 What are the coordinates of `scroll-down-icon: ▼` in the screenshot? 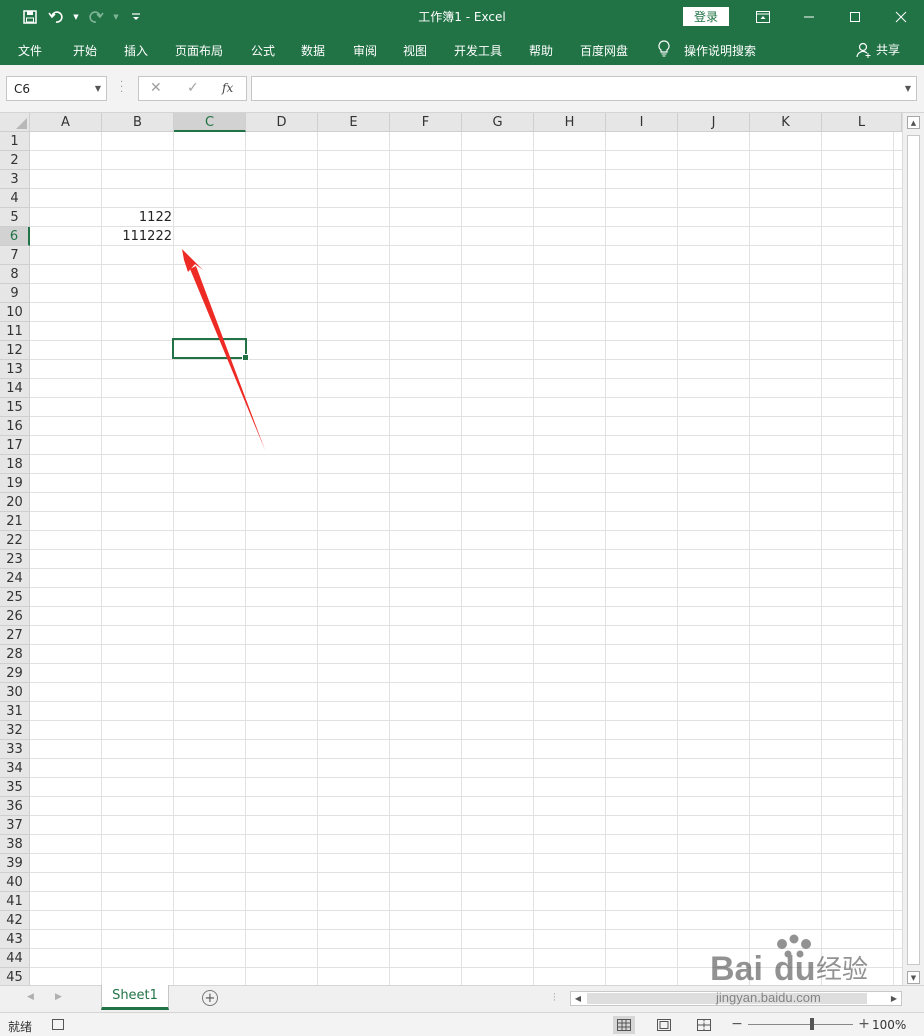 It's located at (913, 977).